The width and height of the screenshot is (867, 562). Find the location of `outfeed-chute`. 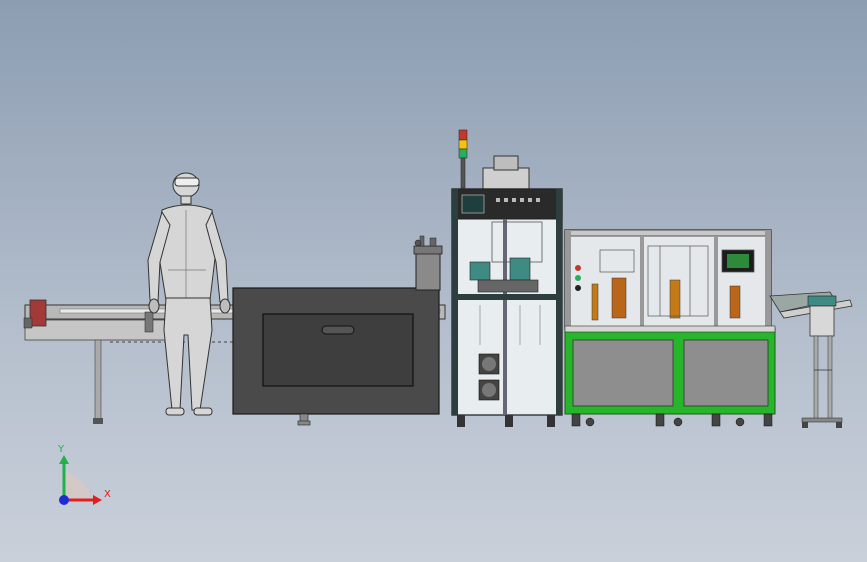

outfeed-chute is located at coordinates (811, 359).